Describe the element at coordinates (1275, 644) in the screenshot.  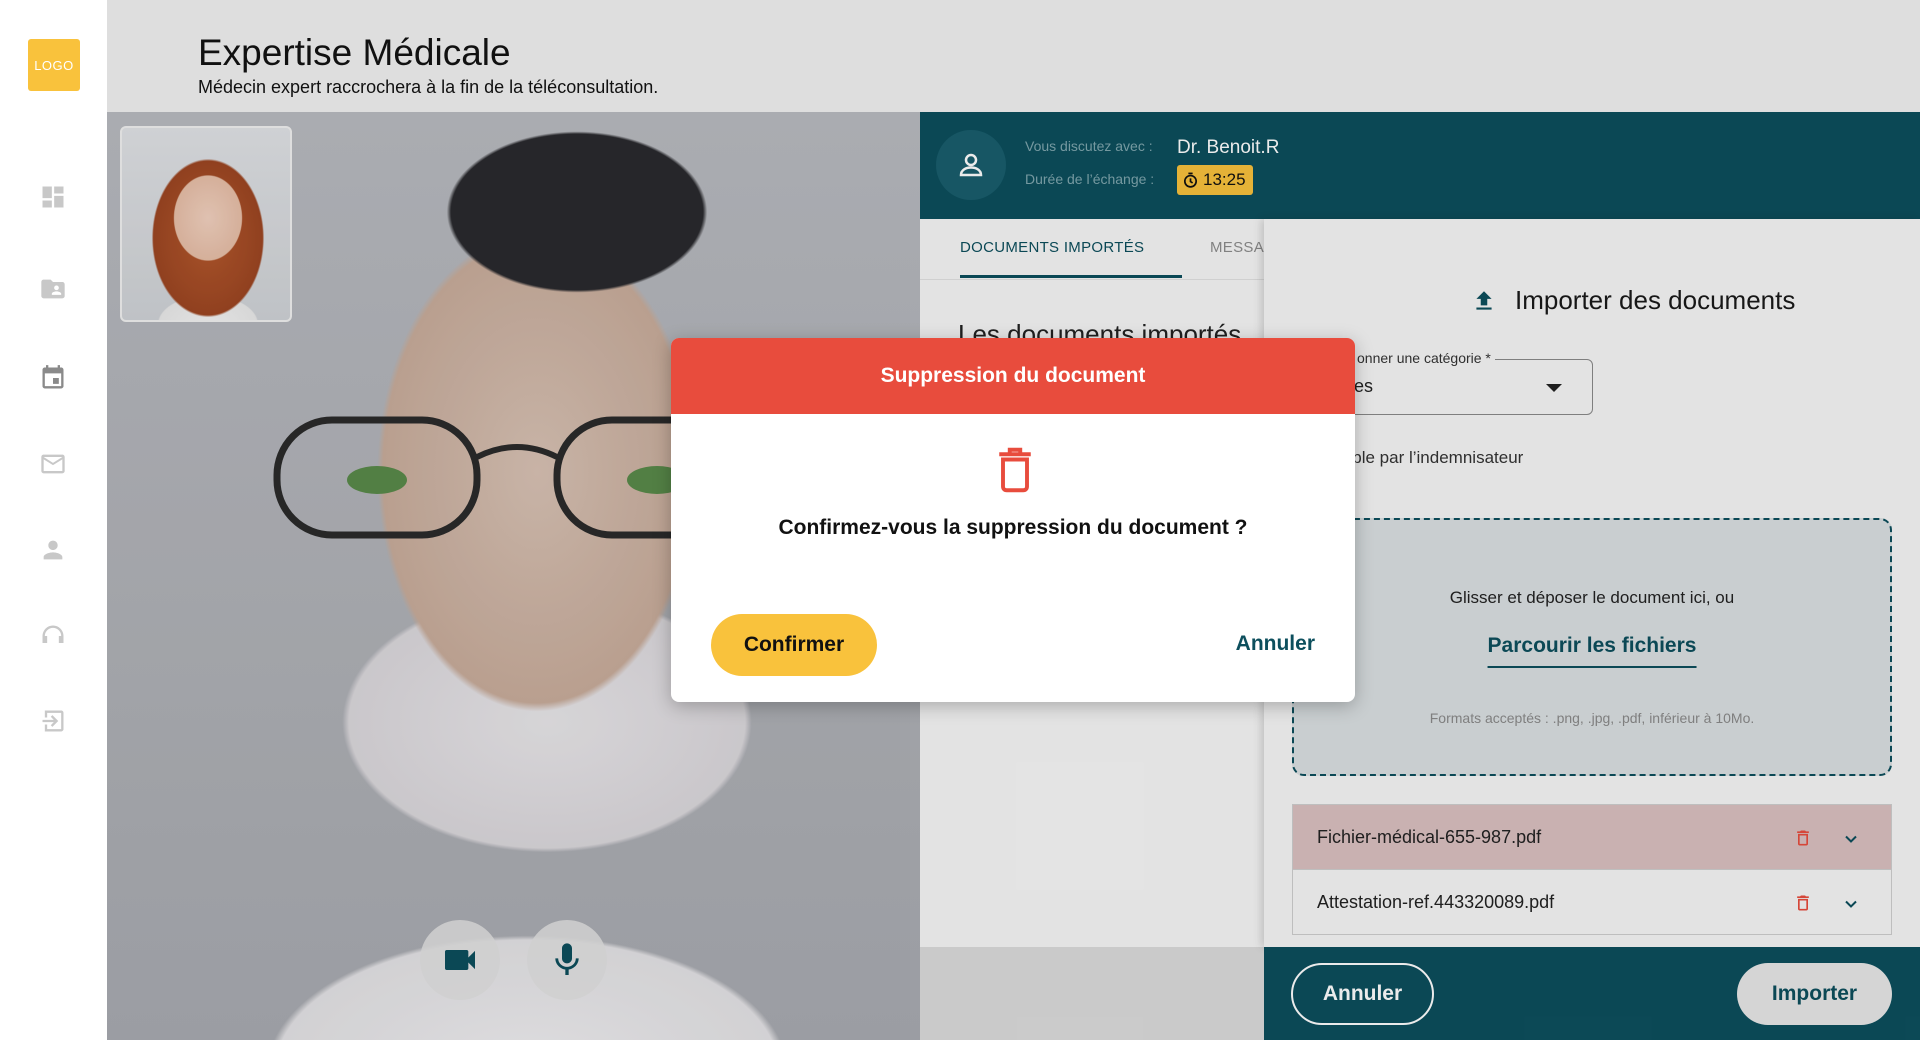
I see `dialog-cancel-button: Annuler` at that location.